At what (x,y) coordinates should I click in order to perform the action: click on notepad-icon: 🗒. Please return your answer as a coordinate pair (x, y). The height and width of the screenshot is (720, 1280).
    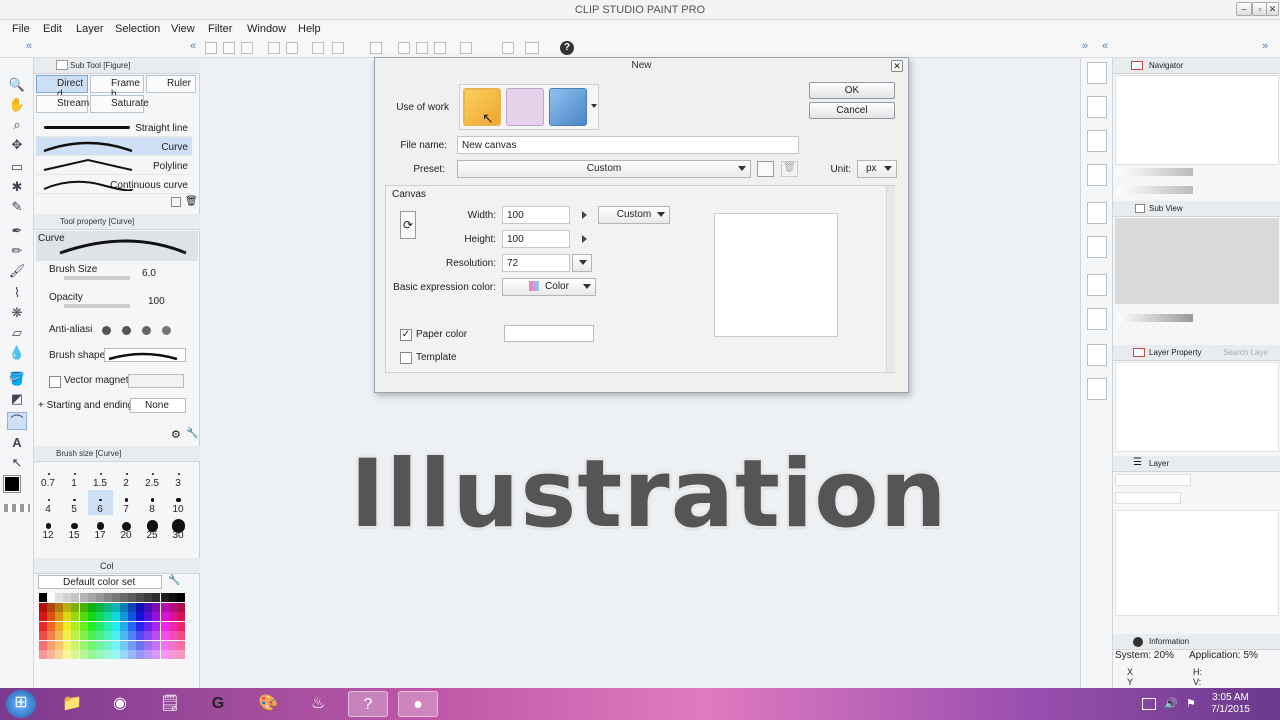
    Looking at the image, I should click on (170, 704).